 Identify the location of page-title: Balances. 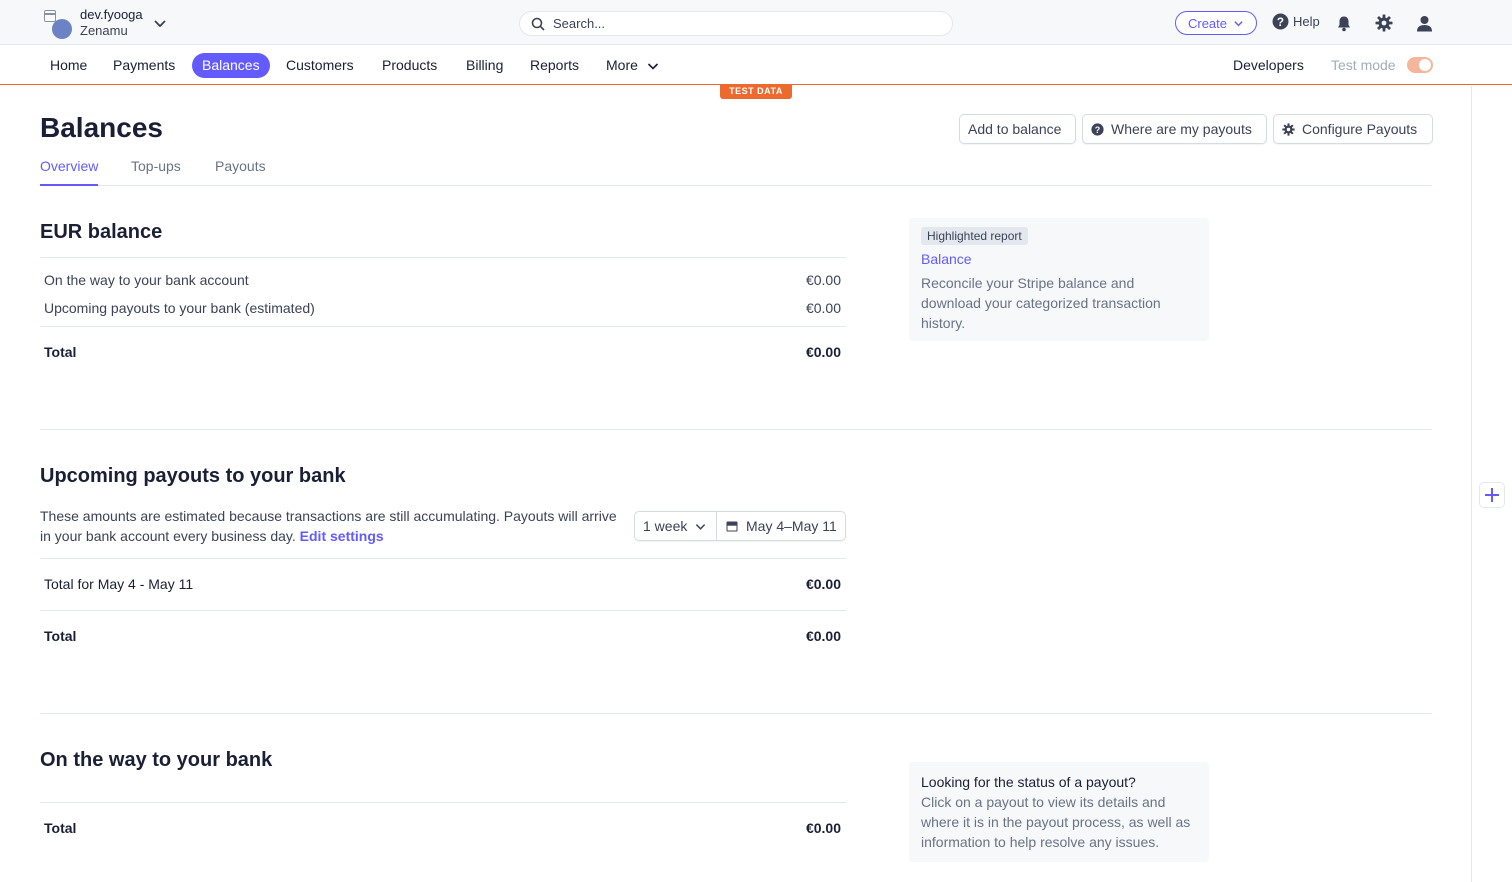
(101, 127).